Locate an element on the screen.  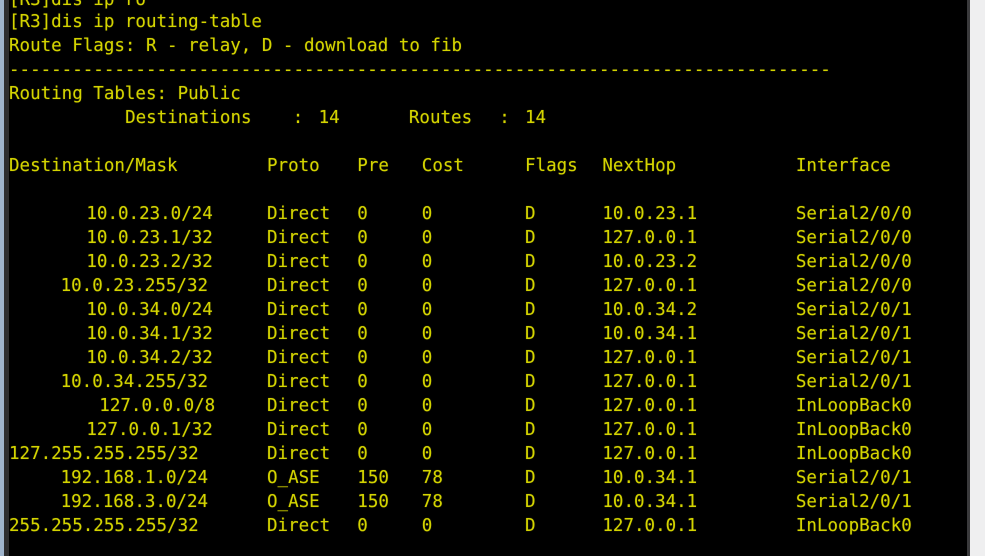
cell-destination-mask: 10.0.23.0/24 is located at coordinates (149, 214).